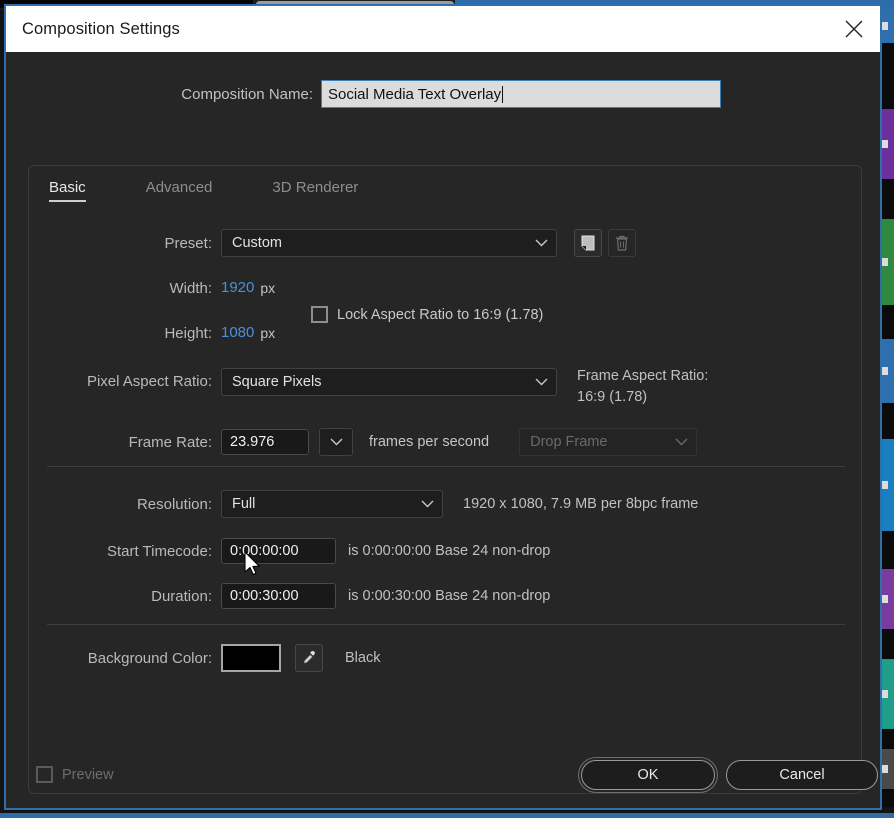 The width and height of the screenshot is (894, 818). Describe the element at coordinates (521, 94) in the screenshot. I see `composition-name-input: Social Media Text Overlay` at that location.